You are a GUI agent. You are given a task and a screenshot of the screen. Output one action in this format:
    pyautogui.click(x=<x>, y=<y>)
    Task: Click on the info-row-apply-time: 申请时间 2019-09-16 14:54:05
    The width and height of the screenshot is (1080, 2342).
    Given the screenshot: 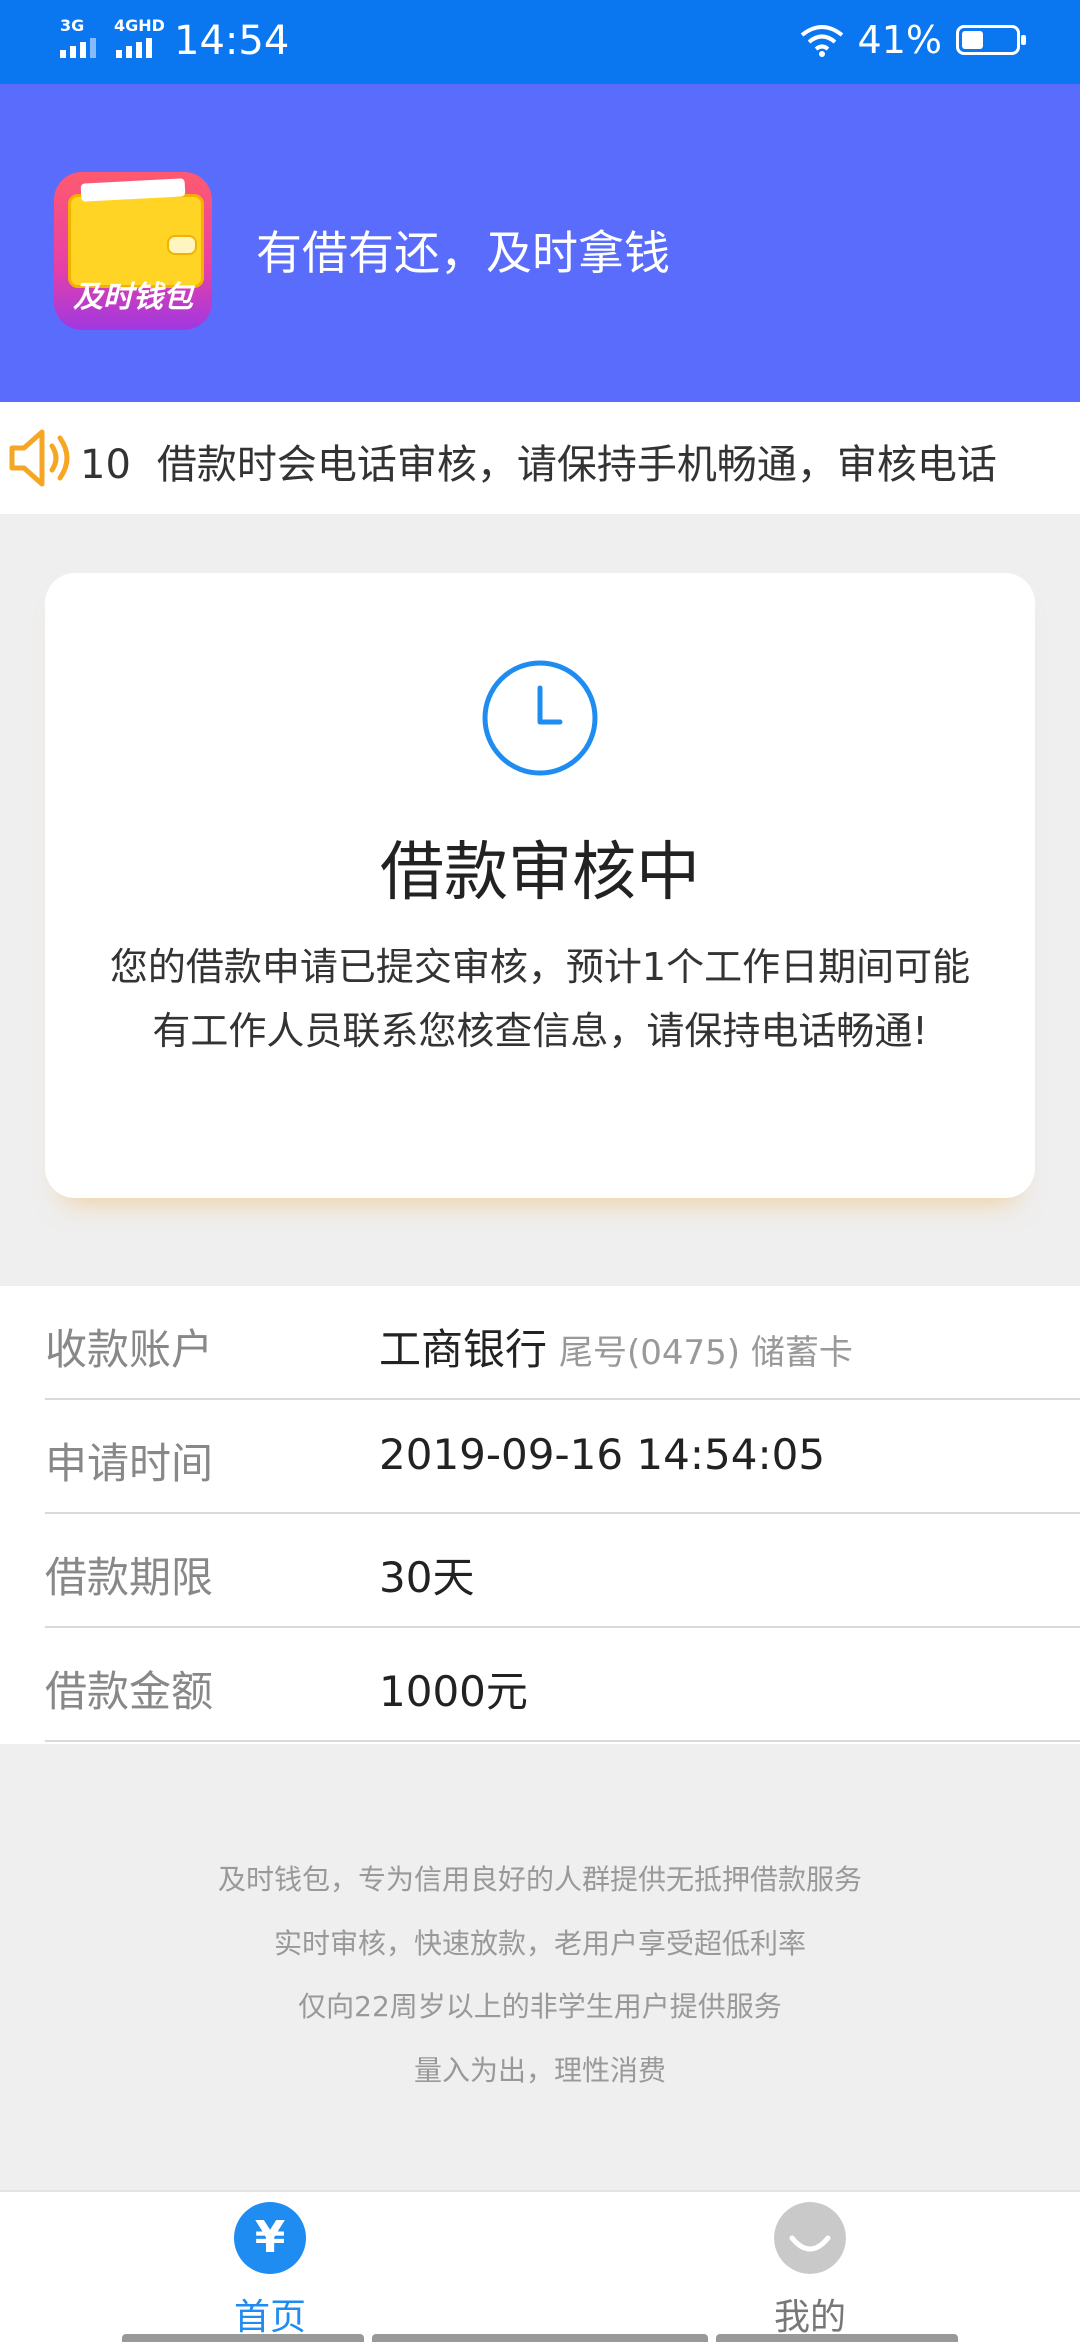 What is the action you would take?
    pyautogui.click(x=562, y=1457)
    